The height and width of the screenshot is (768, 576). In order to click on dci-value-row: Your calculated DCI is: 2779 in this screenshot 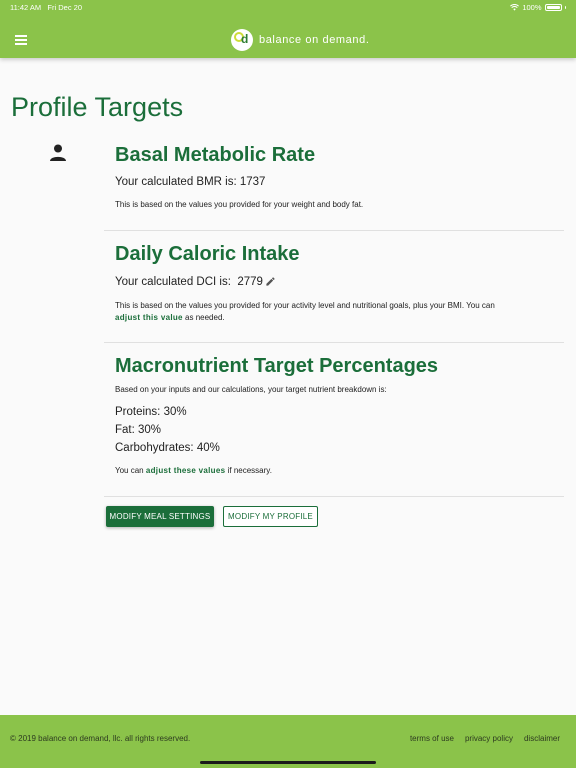, I will do `click(195, 282)`.